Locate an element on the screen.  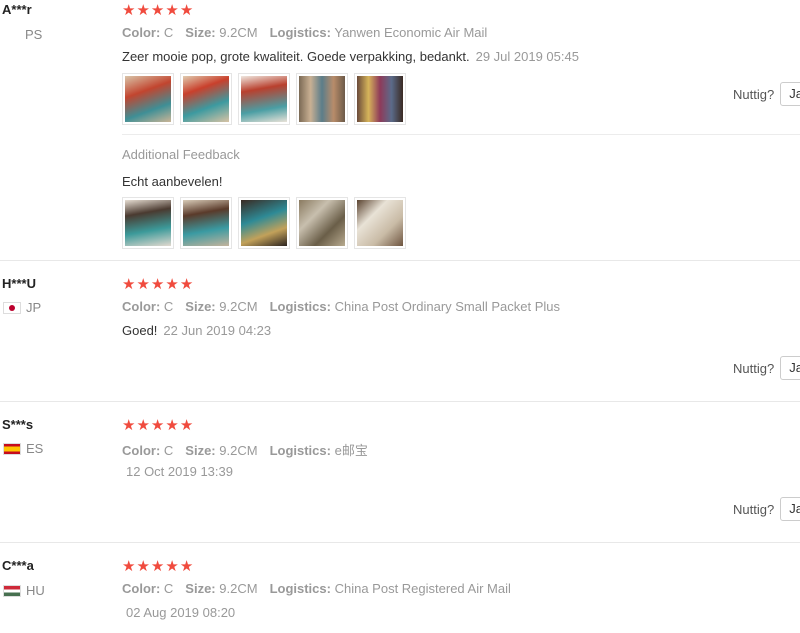
review-photos is located at coordinates (264, 99).